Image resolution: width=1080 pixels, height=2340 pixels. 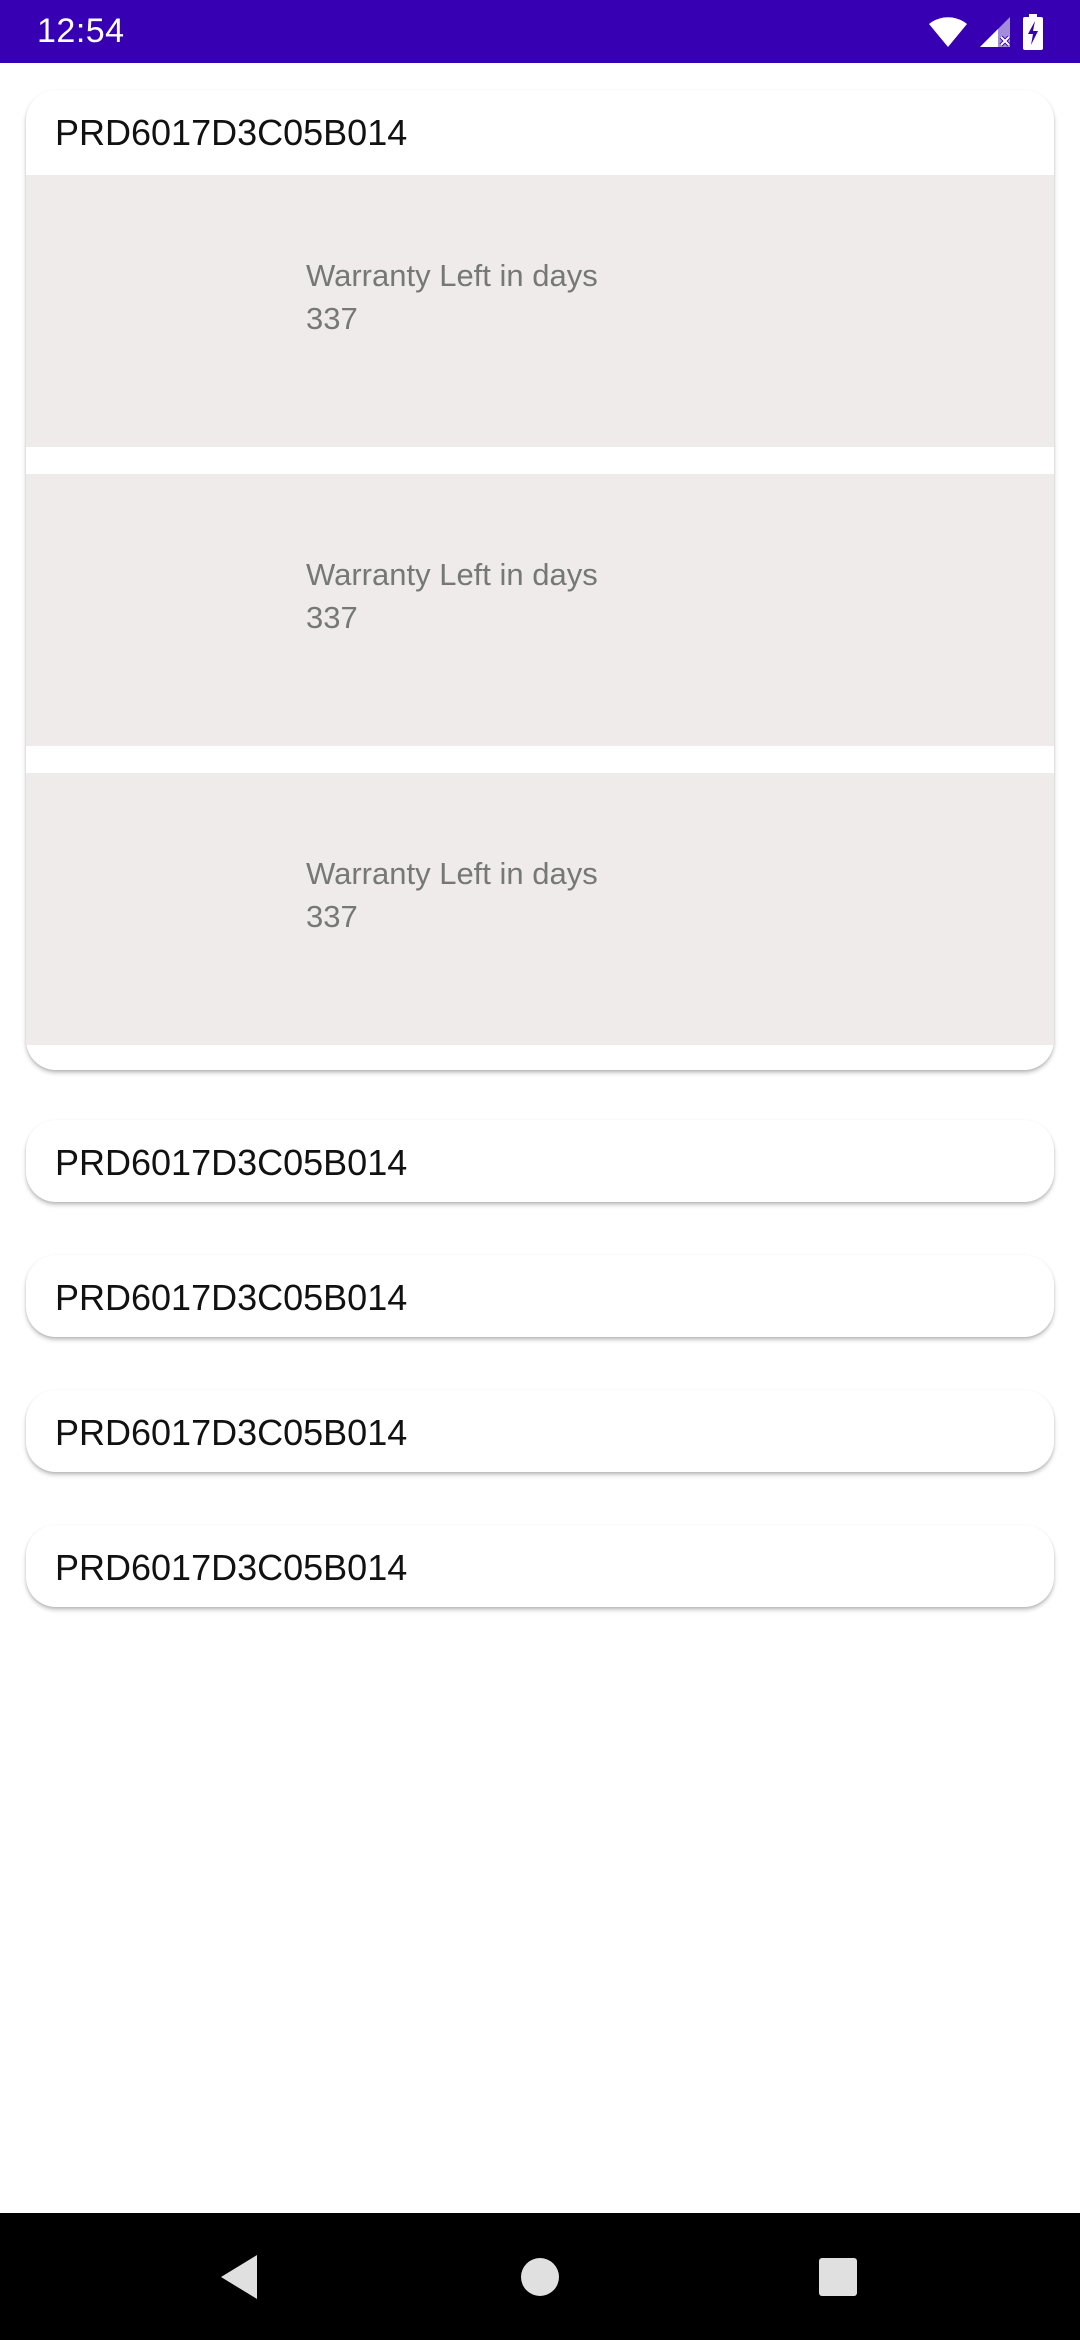 I want to click on recents-icon, so click(x=838, y=2277).